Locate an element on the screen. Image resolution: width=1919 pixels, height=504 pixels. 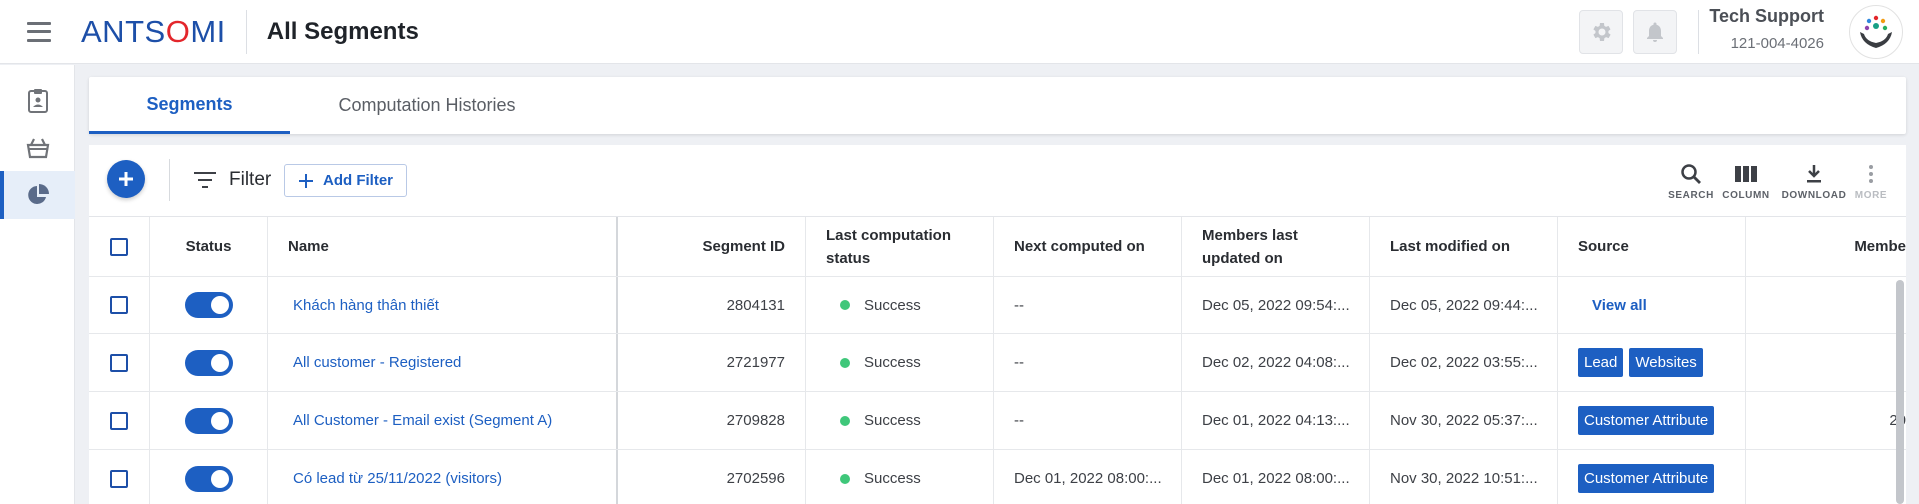
brand-text-o: O is located at coordinates (178, 31).